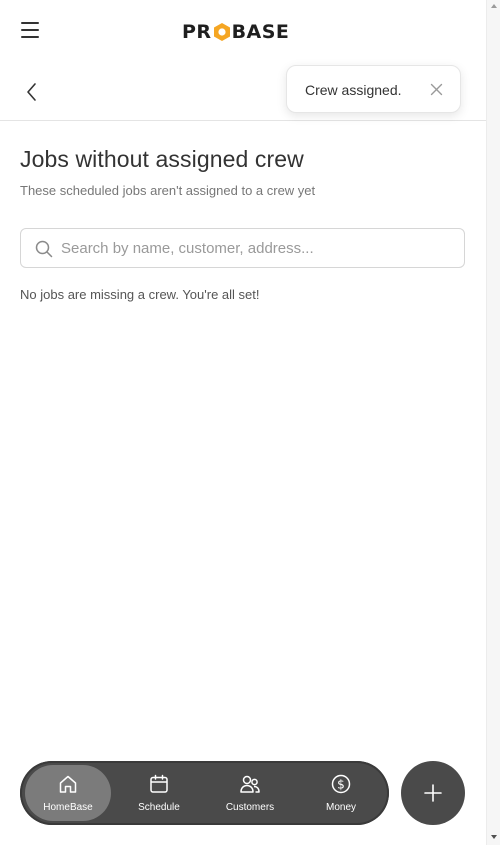 The height and width of the screenshot is (845, 500). I want to click on search-icon, so click(44, 249).